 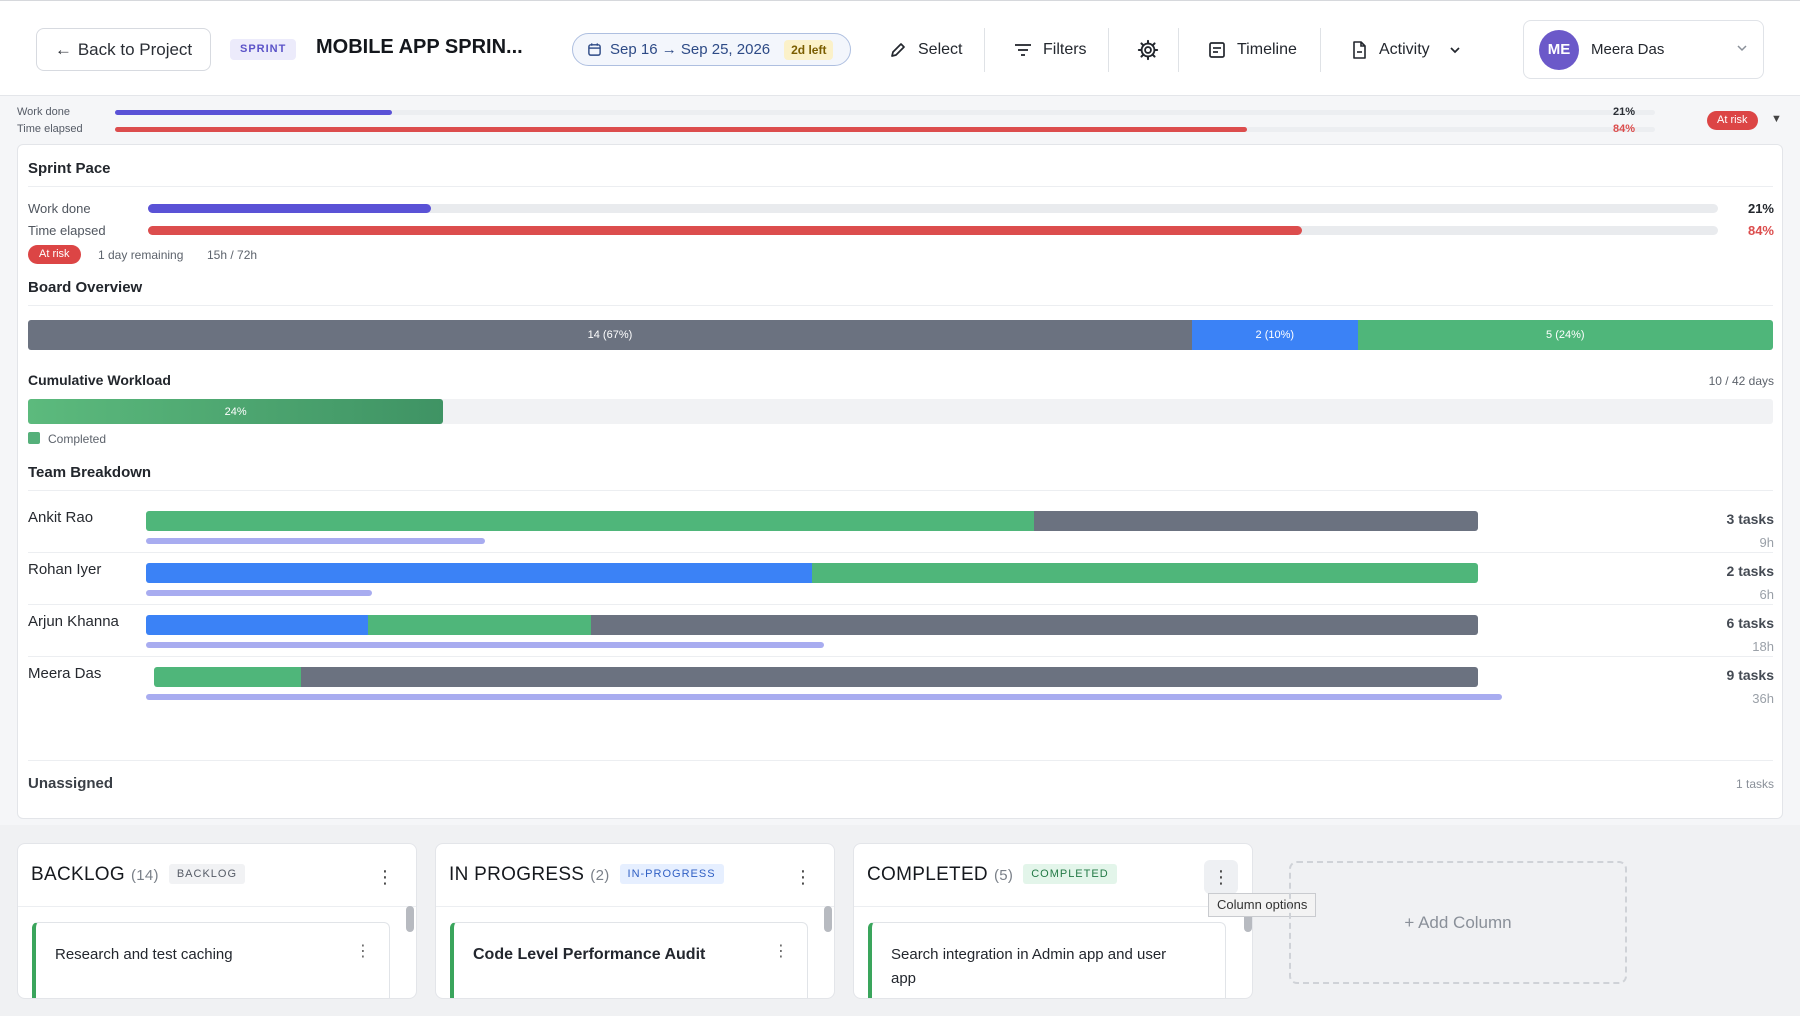 I want to click on column-status-tag: BACKLOG, so click(x=207, y=874).